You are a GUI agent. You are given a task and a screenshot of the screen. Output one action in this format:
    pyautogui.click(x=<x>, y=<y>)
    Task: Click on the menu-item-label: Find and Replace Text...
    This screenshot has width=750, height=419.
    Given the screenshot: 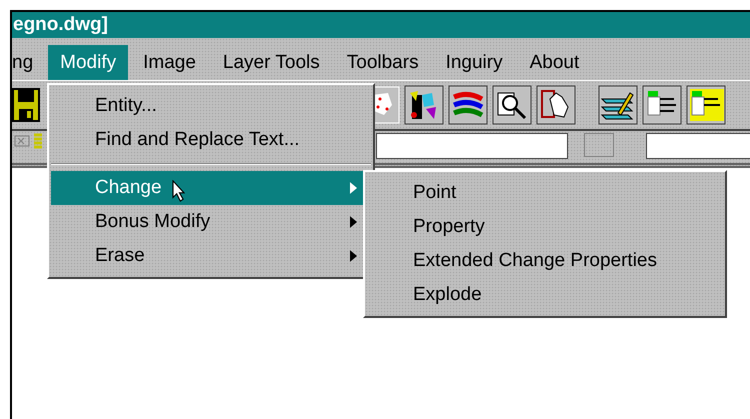 What is the action you would take?
    pyautogui.click(x=197, y=140)
    